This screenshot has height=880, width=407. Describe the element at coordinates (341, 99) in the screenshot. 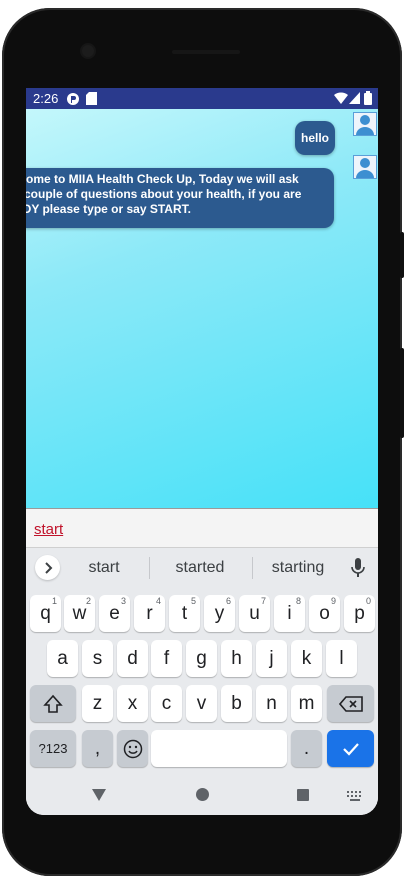

I see `wifi-icon` at that location.